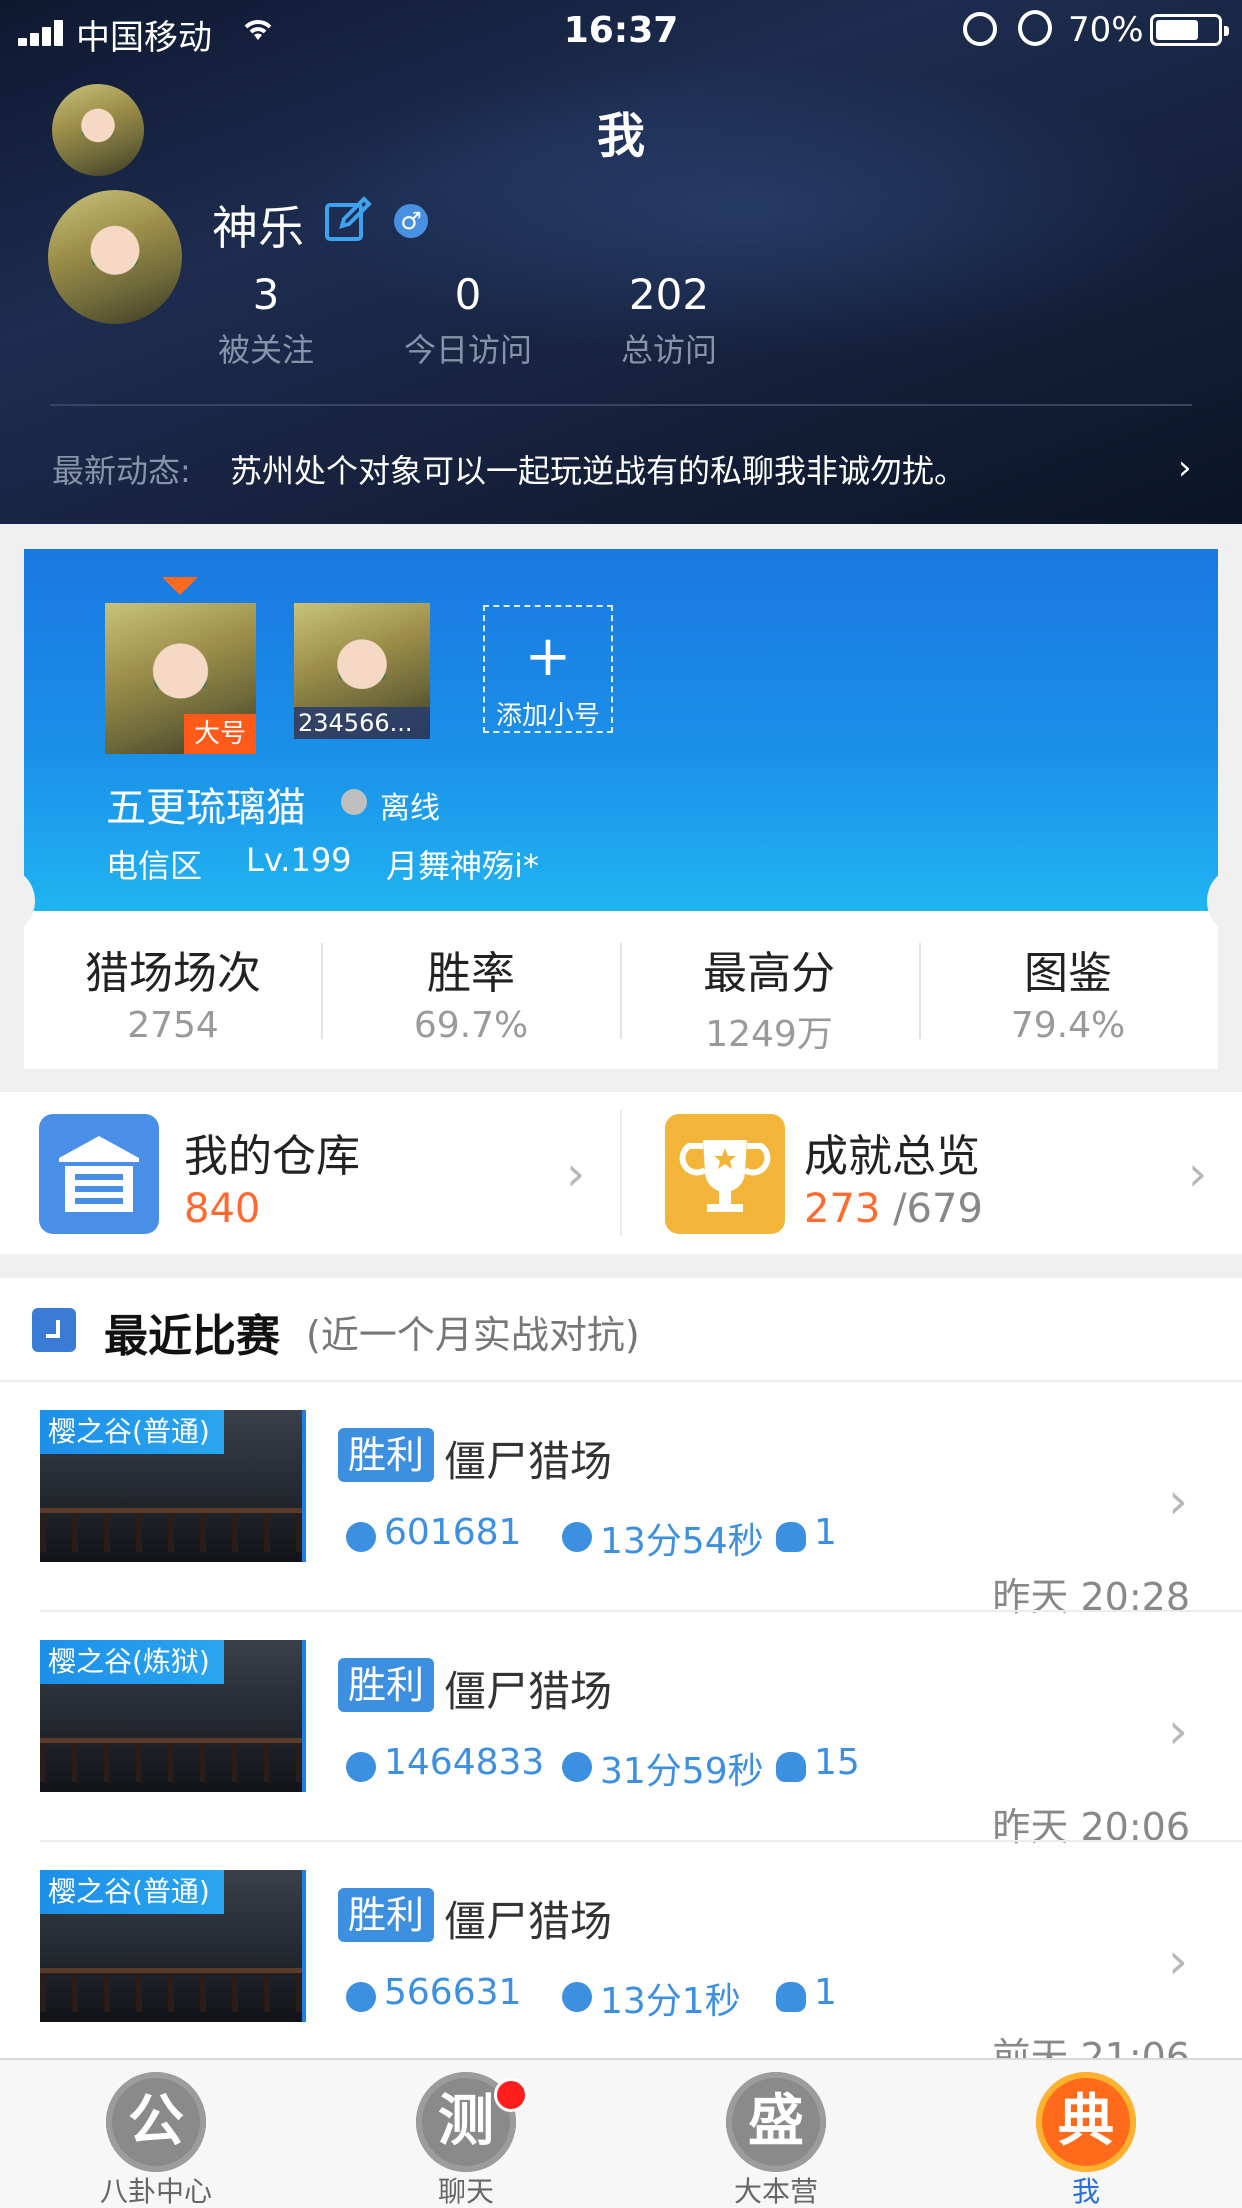  What do you see at coordinates (769, 1034) in the screenshot?
I see `stat-highscore-value: 1249万` at bounding box center [769, 1034].